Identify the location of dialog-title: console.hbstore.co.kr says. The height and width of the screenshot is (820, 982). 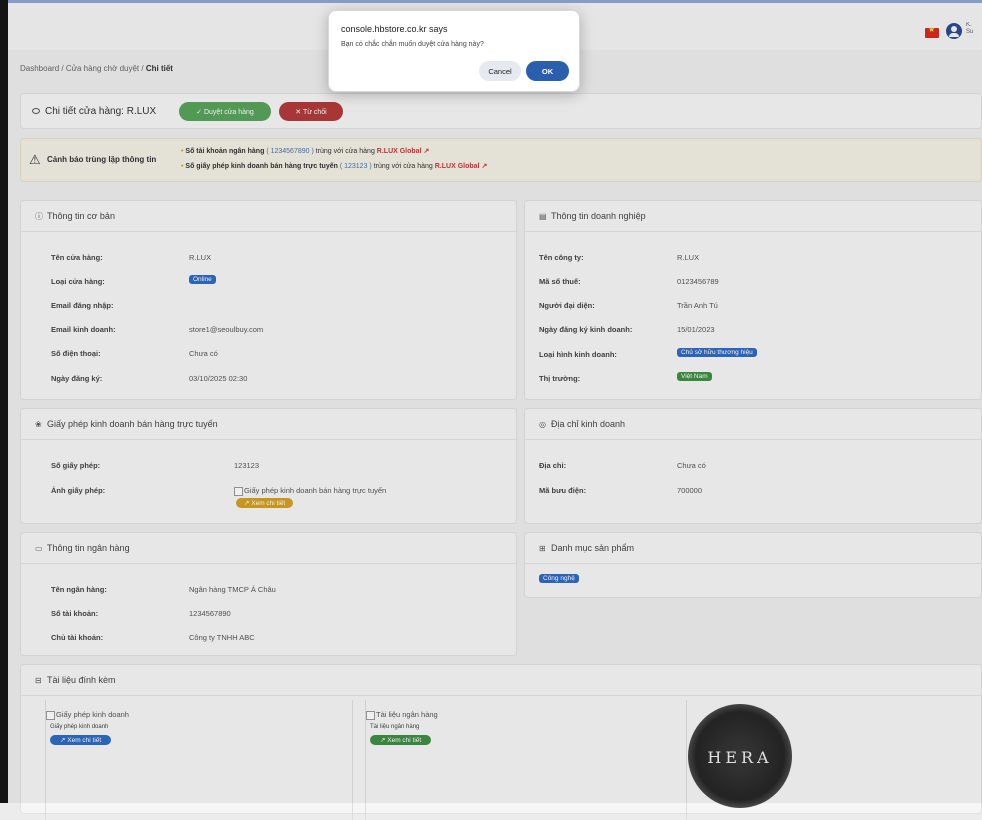
(394, 29).